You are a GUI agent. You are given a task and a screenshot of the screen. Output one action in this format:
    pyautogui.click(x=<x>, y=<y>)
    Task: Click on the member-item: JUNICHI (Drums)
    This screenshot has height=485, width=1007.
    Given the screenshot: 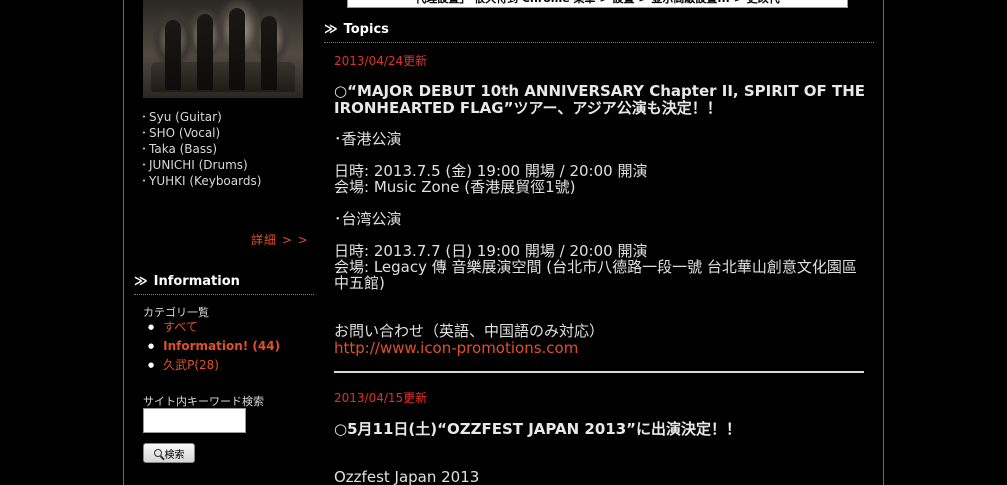 What is the action you would take?
    pyautogui.click(x=201, y=165)
    